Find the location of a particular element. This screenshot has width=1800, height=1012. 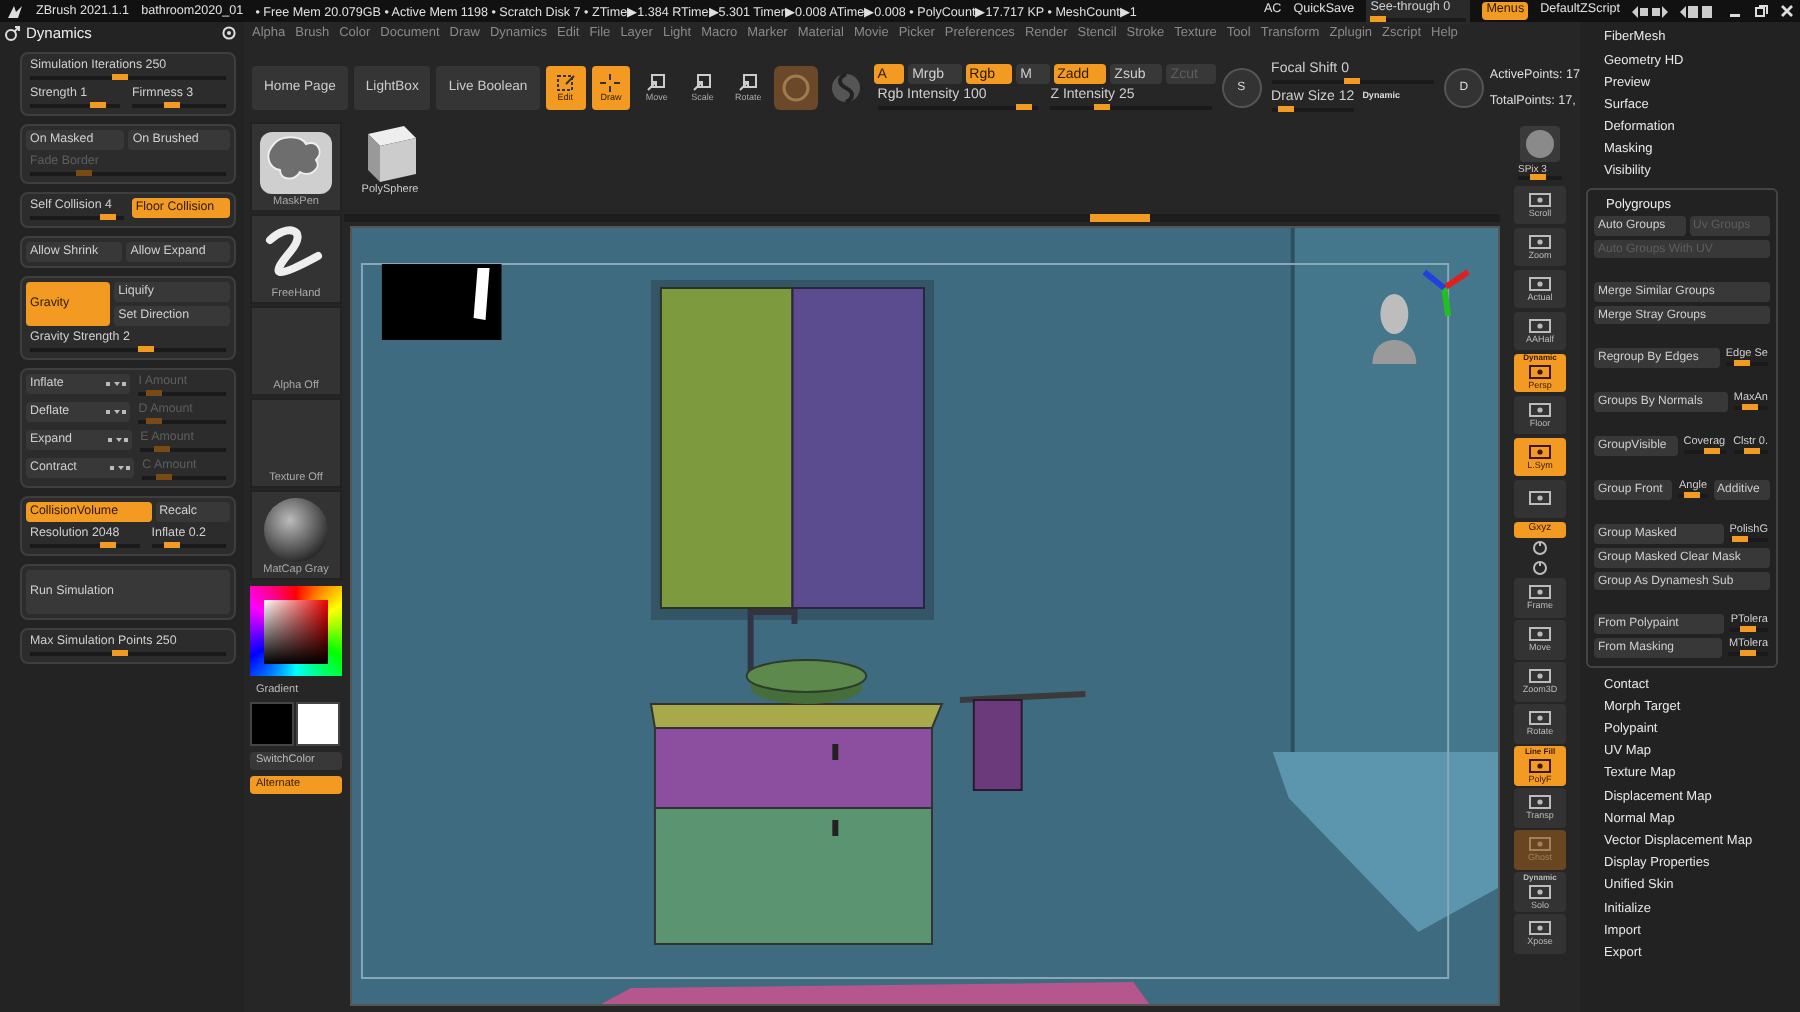

navigation-thumbnail is located at coordinates (441, 302).